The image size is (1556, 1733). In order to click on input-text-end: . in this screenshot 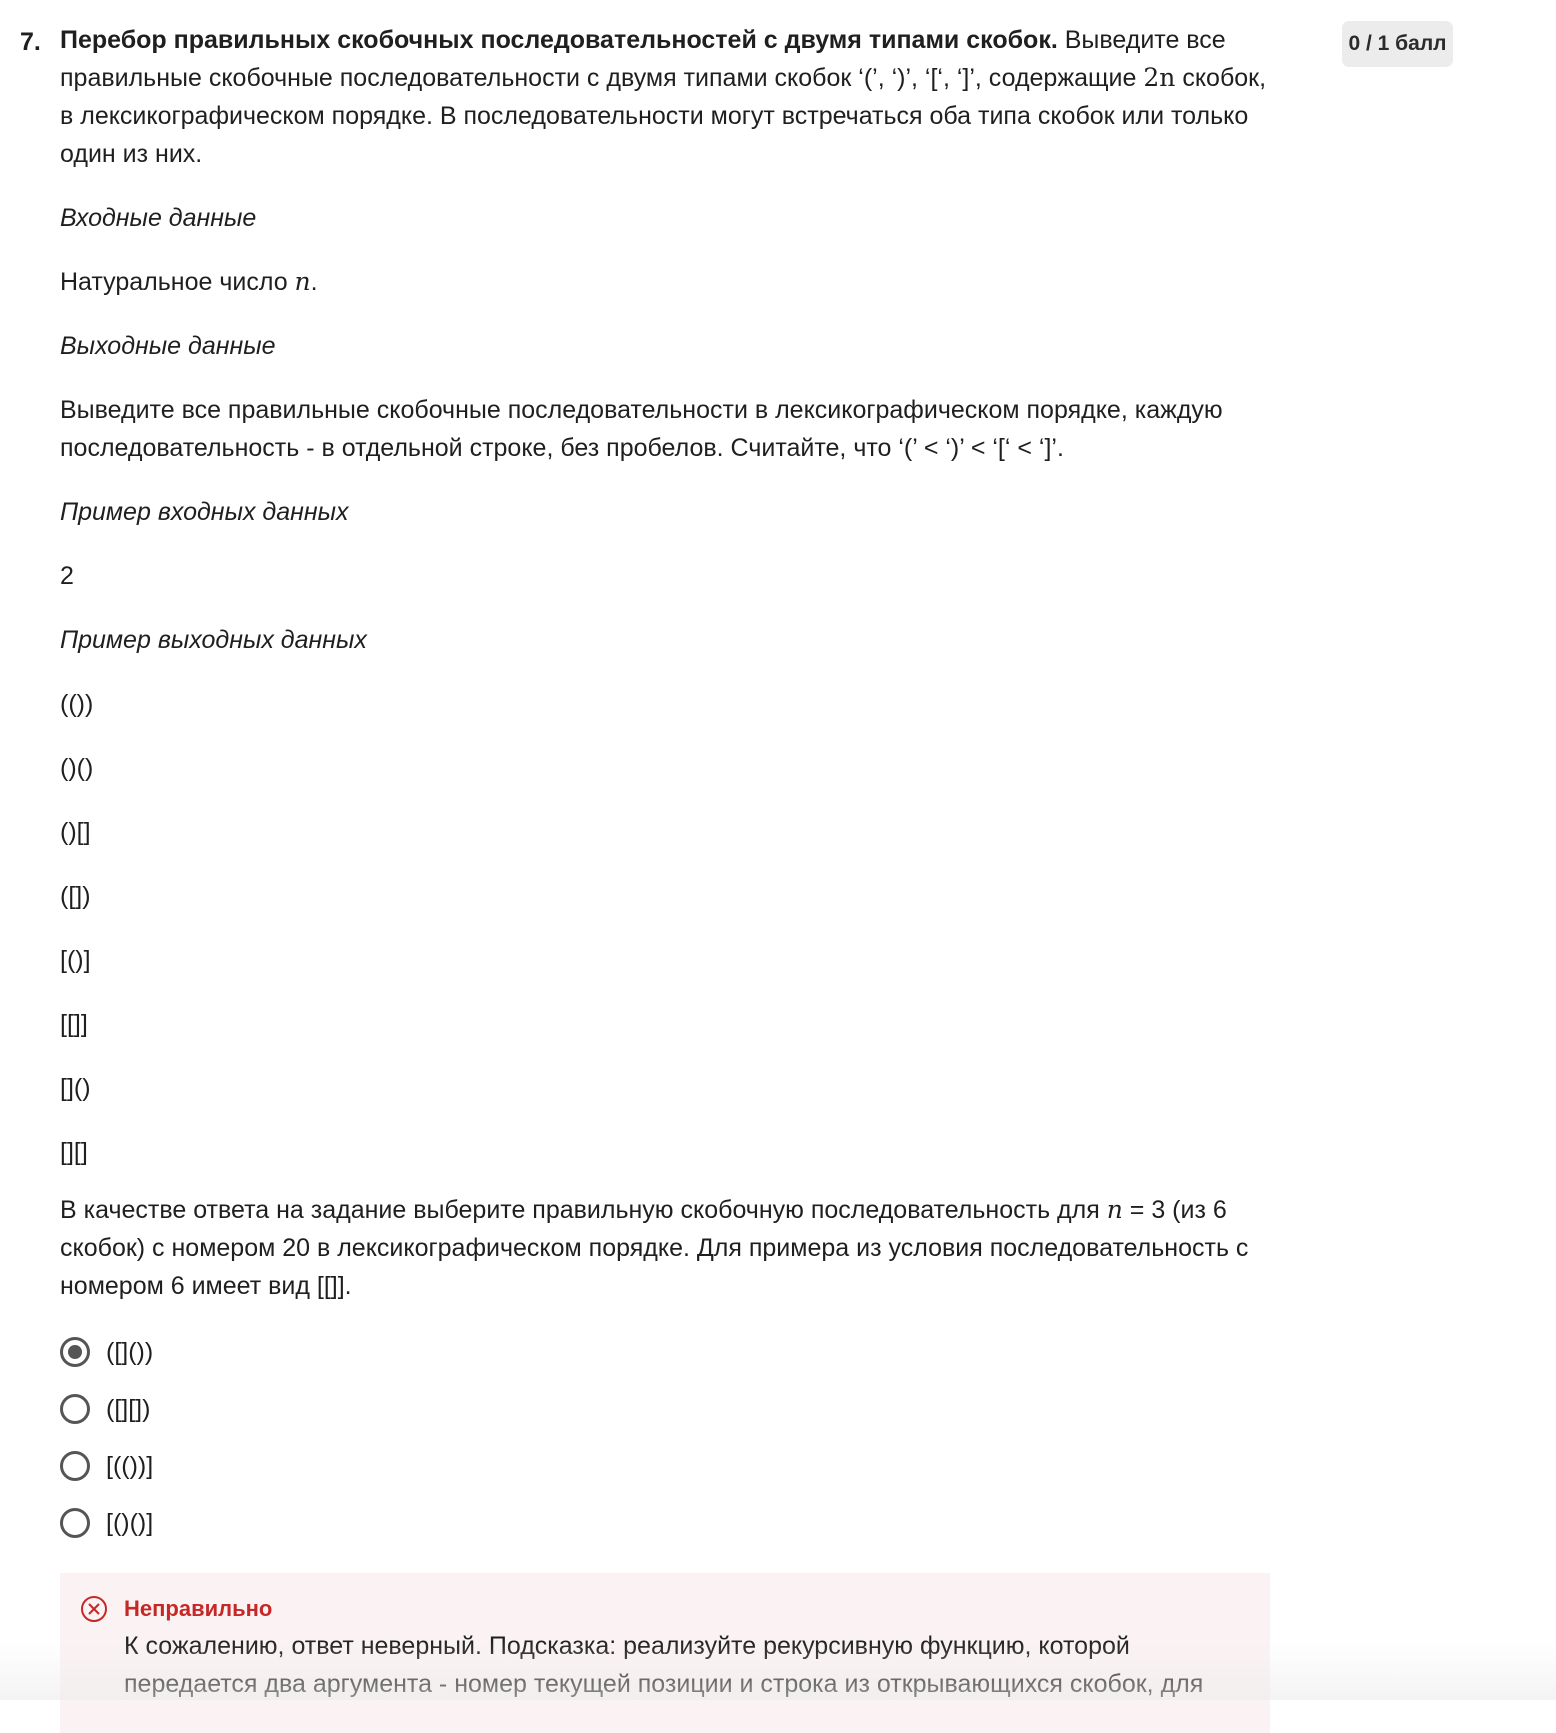, I will do `click(314, 282)`.